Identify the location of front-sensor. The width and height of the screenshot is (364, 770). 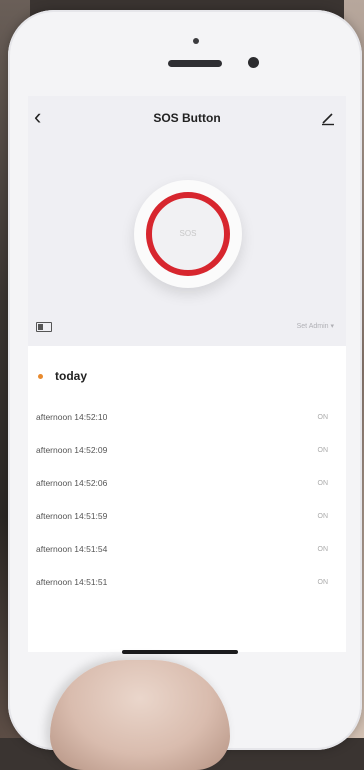
(196, 41).